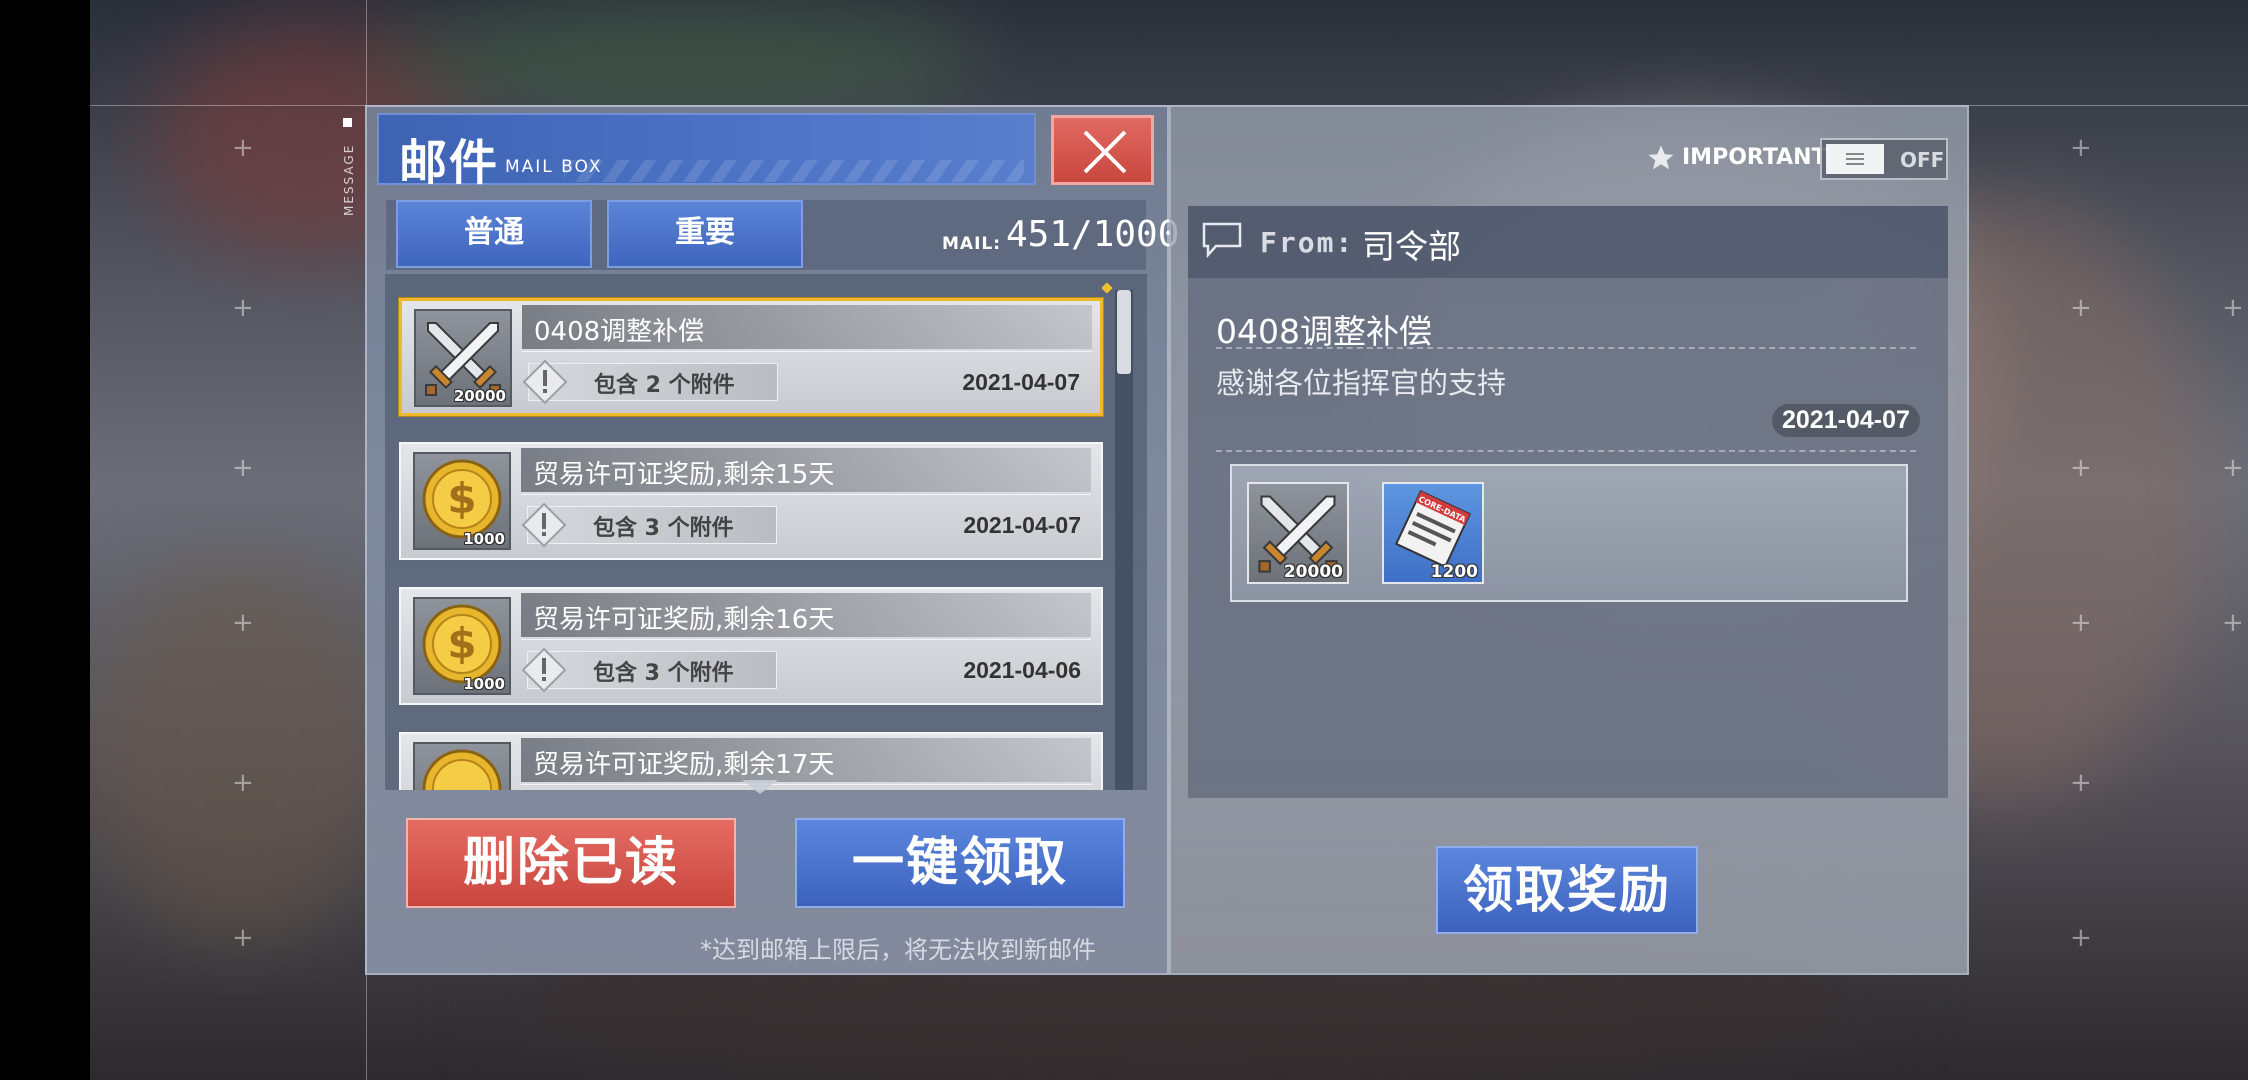  I want to click on gold-coin-icon, so click(462, 769).